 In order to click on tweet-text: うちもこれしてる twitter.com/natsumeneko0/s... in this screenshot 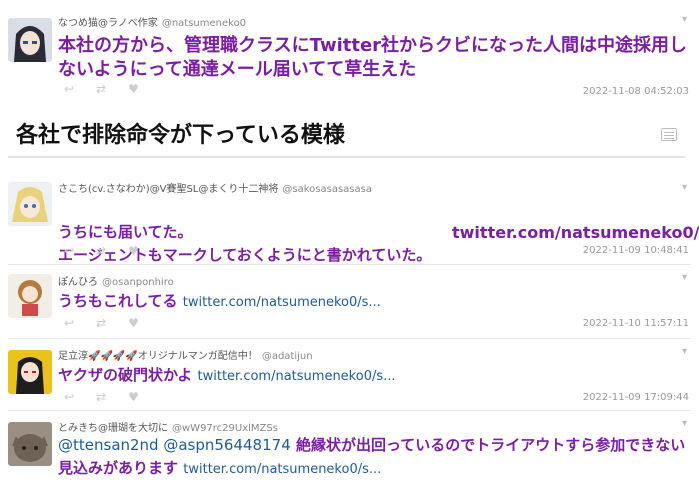, I will do `click(373, 302)`.